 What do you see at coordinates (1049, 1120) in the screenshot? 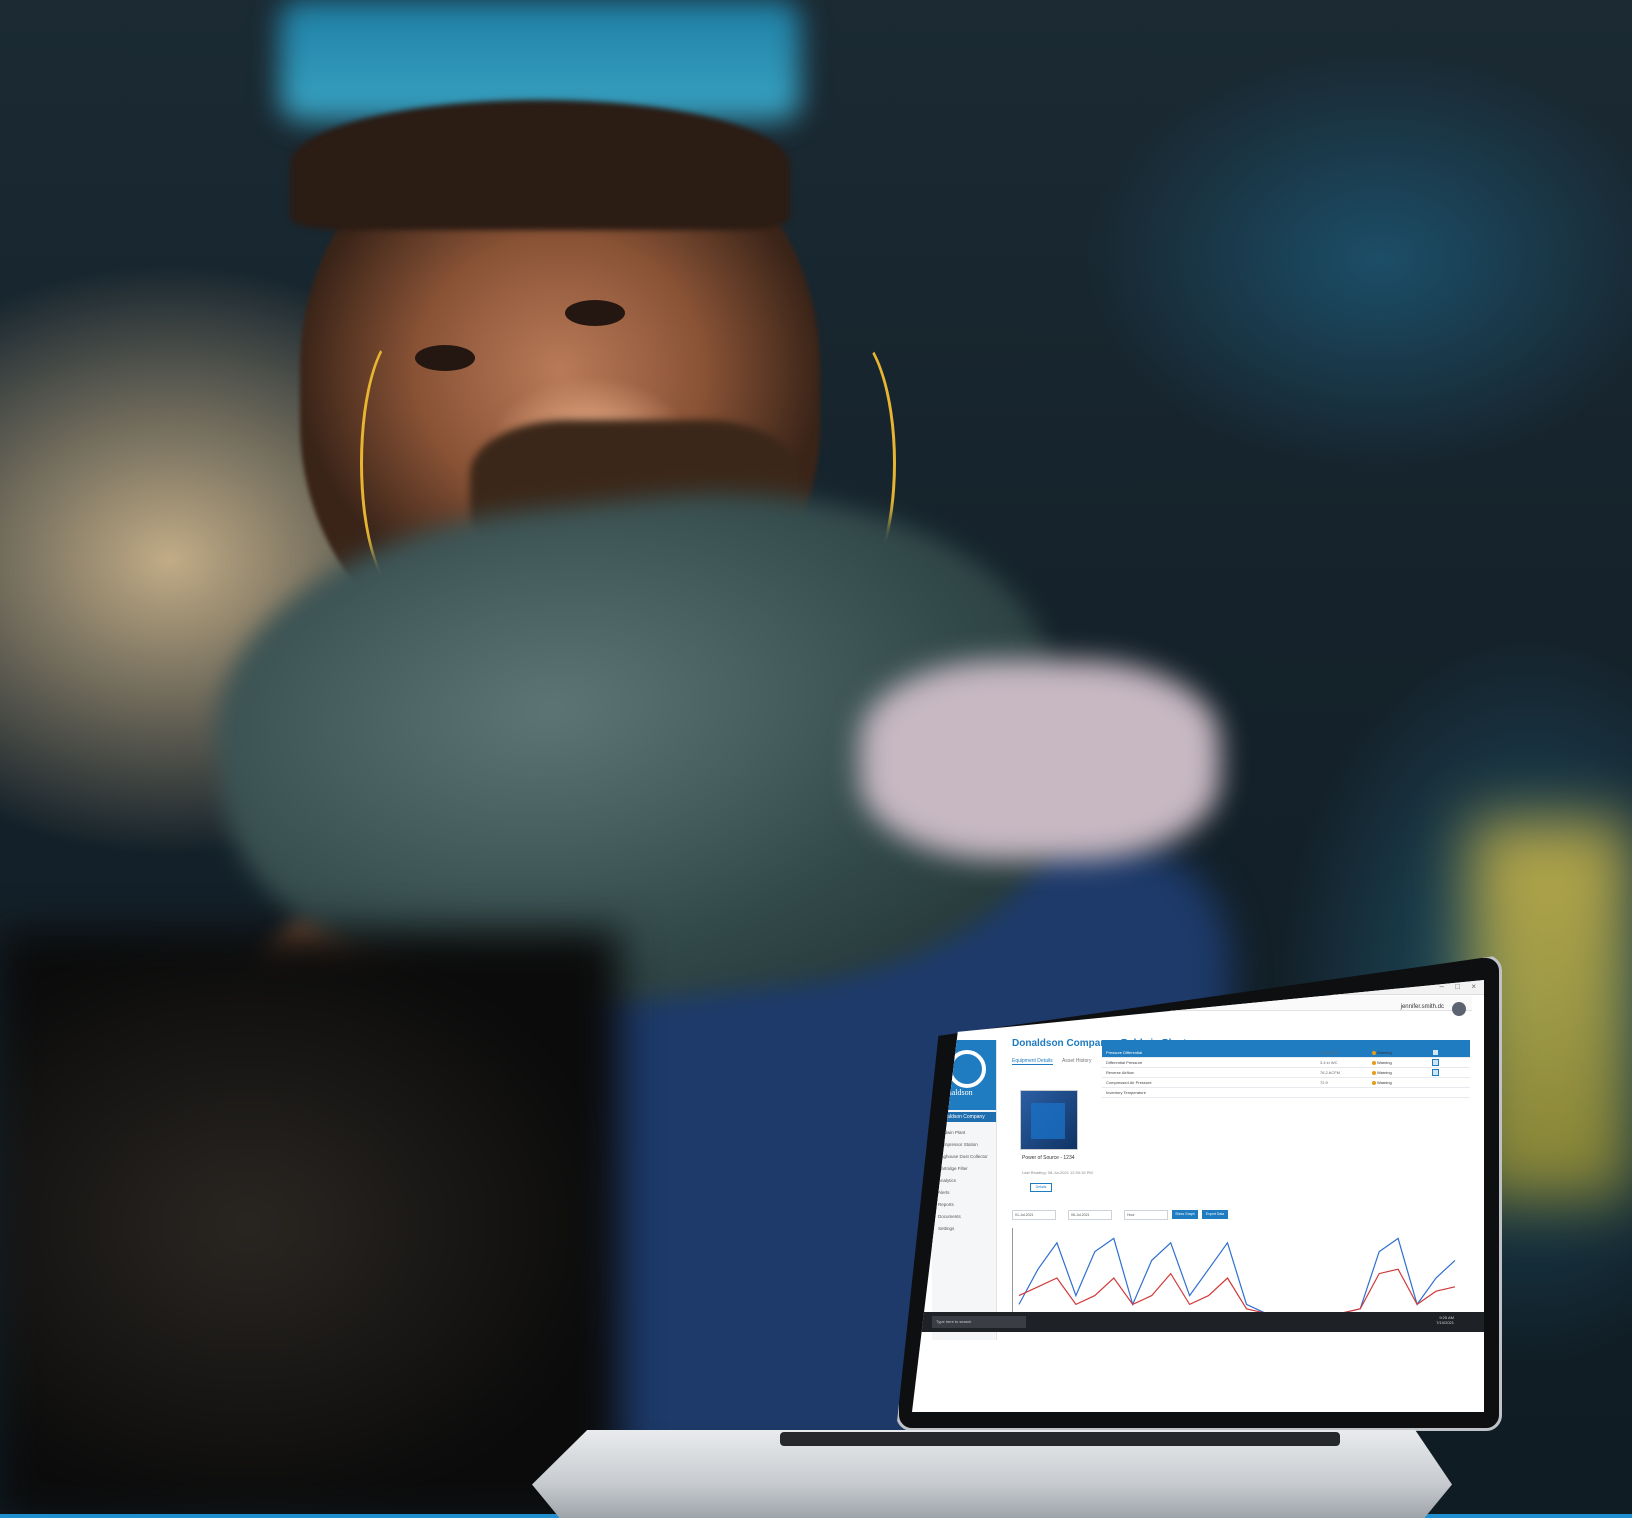
I see `equipment-image` at bounding box center [1049, 1120].